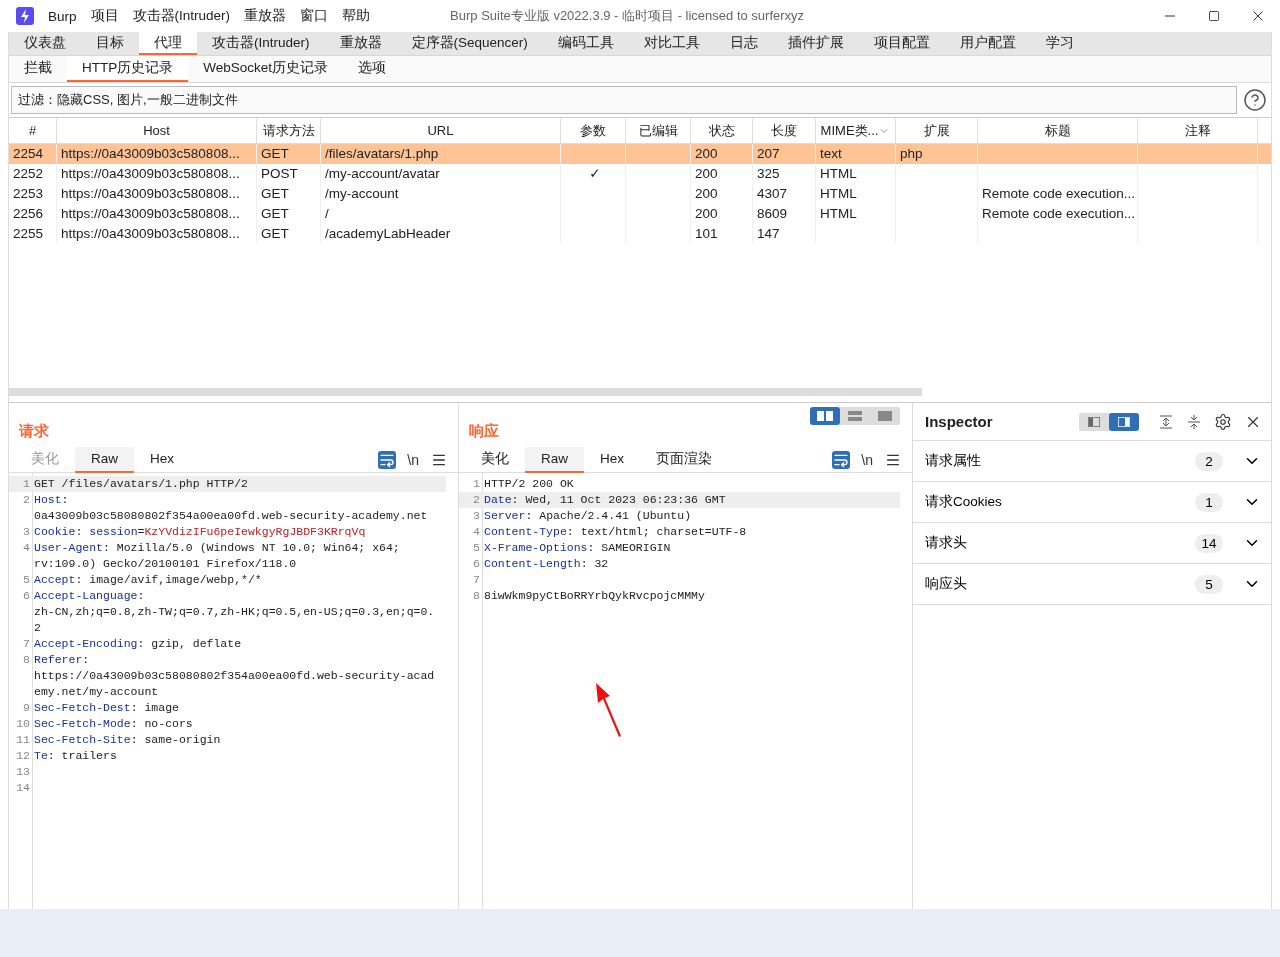  Describe the element at coordinates (261, 43) in the screenshot. I see `main-tab: 攻击器(Intruder)` at that location.